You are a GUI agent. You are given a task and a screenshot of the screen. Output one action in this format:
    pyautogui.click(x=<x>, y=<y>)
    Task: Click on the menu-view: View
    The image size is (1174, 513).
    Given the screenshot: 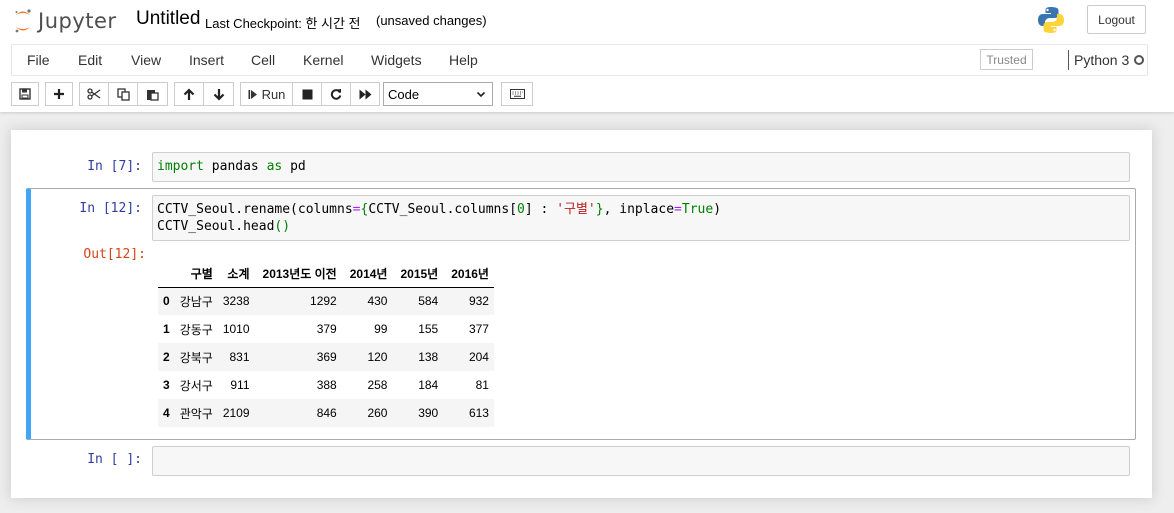 What is the action you would take?
    pyautogui.click(x=146, y=60)
    